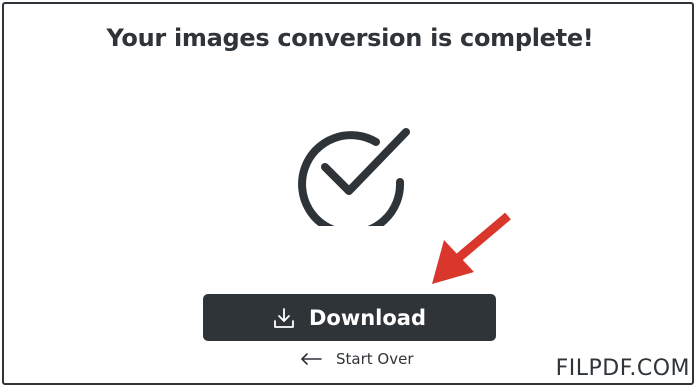 This screenshot has width=700, height=391. I want to click on download-button: Download, so click(349, 317).